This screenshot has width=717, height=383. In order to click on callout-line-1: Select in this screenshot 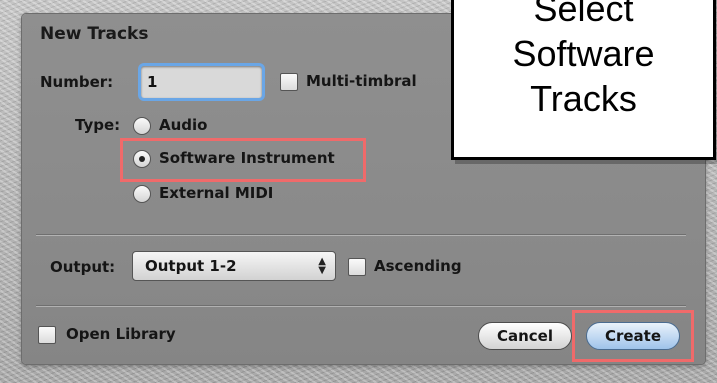, I will do `click(583, 14)`.